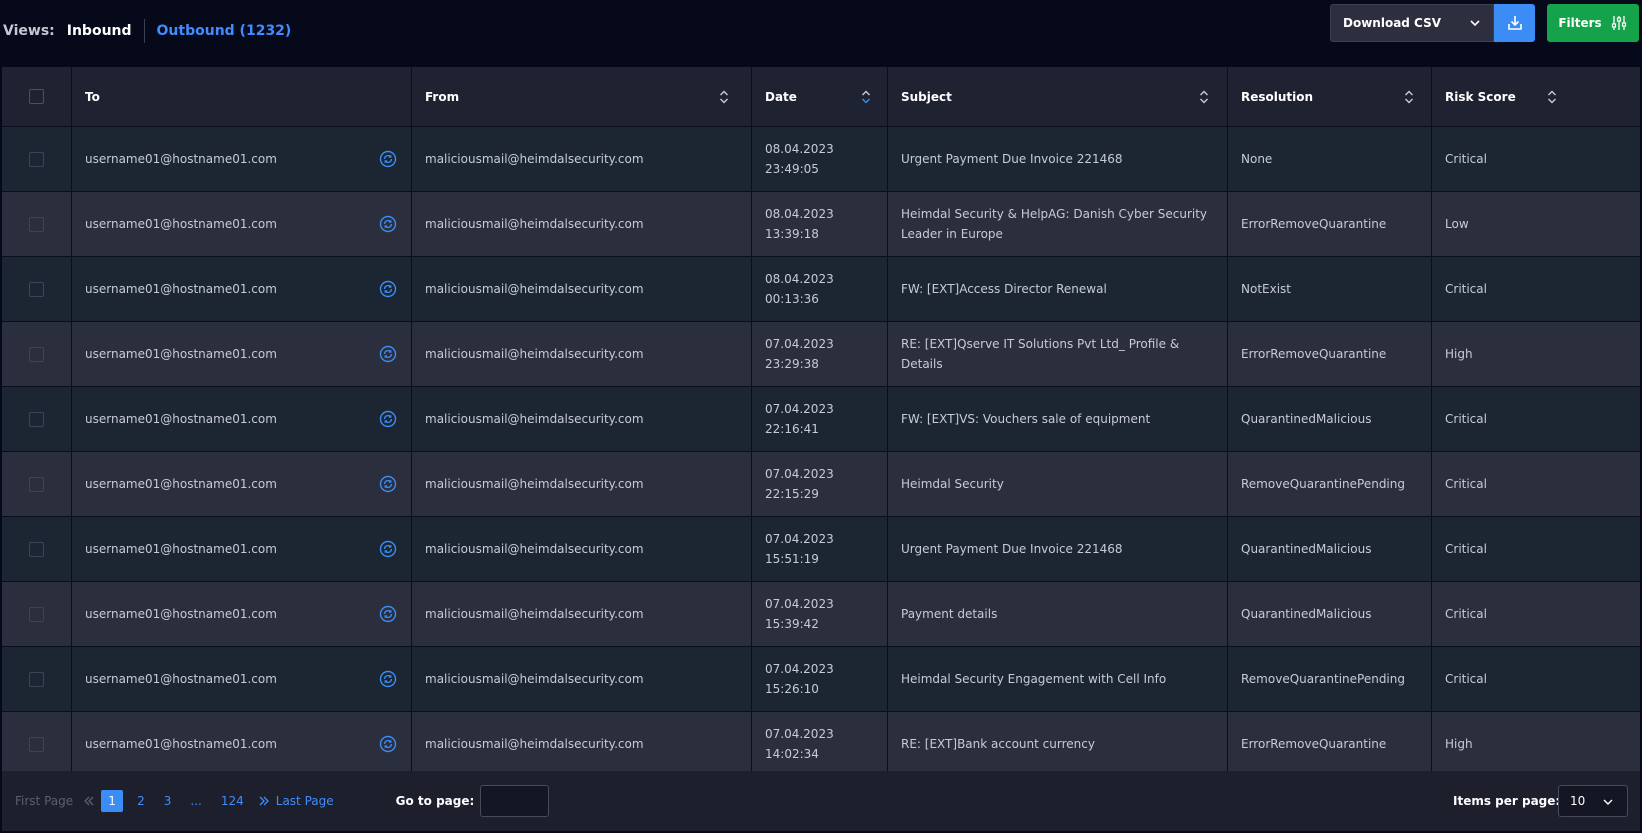 The height and width of the screenshot is (833, 1642). Describe the element at coordinates (36, 96) in the screenshot. I see `select-all-checkbox` at that location.